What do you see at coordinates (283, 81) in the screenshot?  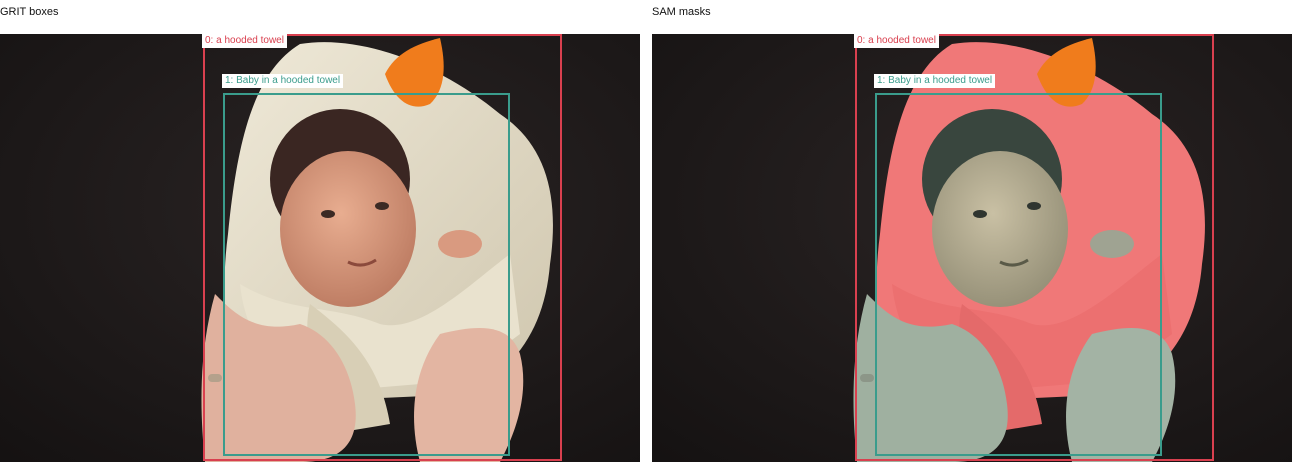 I see `box-label-baby-in-towel: 1: Baby in a hooded towel` at bounding box center [283, 81].